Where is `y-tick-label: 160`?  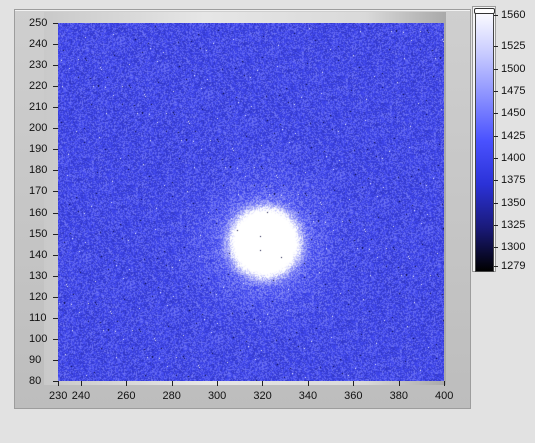
y-tick-label: 160 is located at coordinates (38, 212).